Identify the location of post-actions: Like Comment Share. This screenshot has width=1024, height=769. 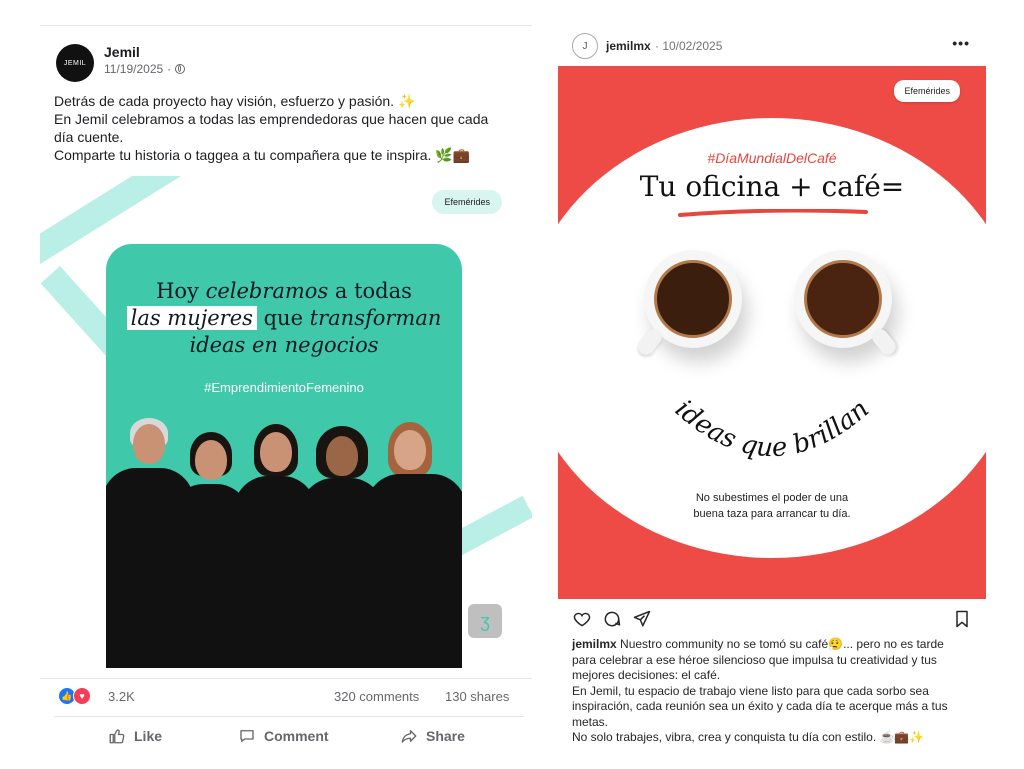
(289, 733).